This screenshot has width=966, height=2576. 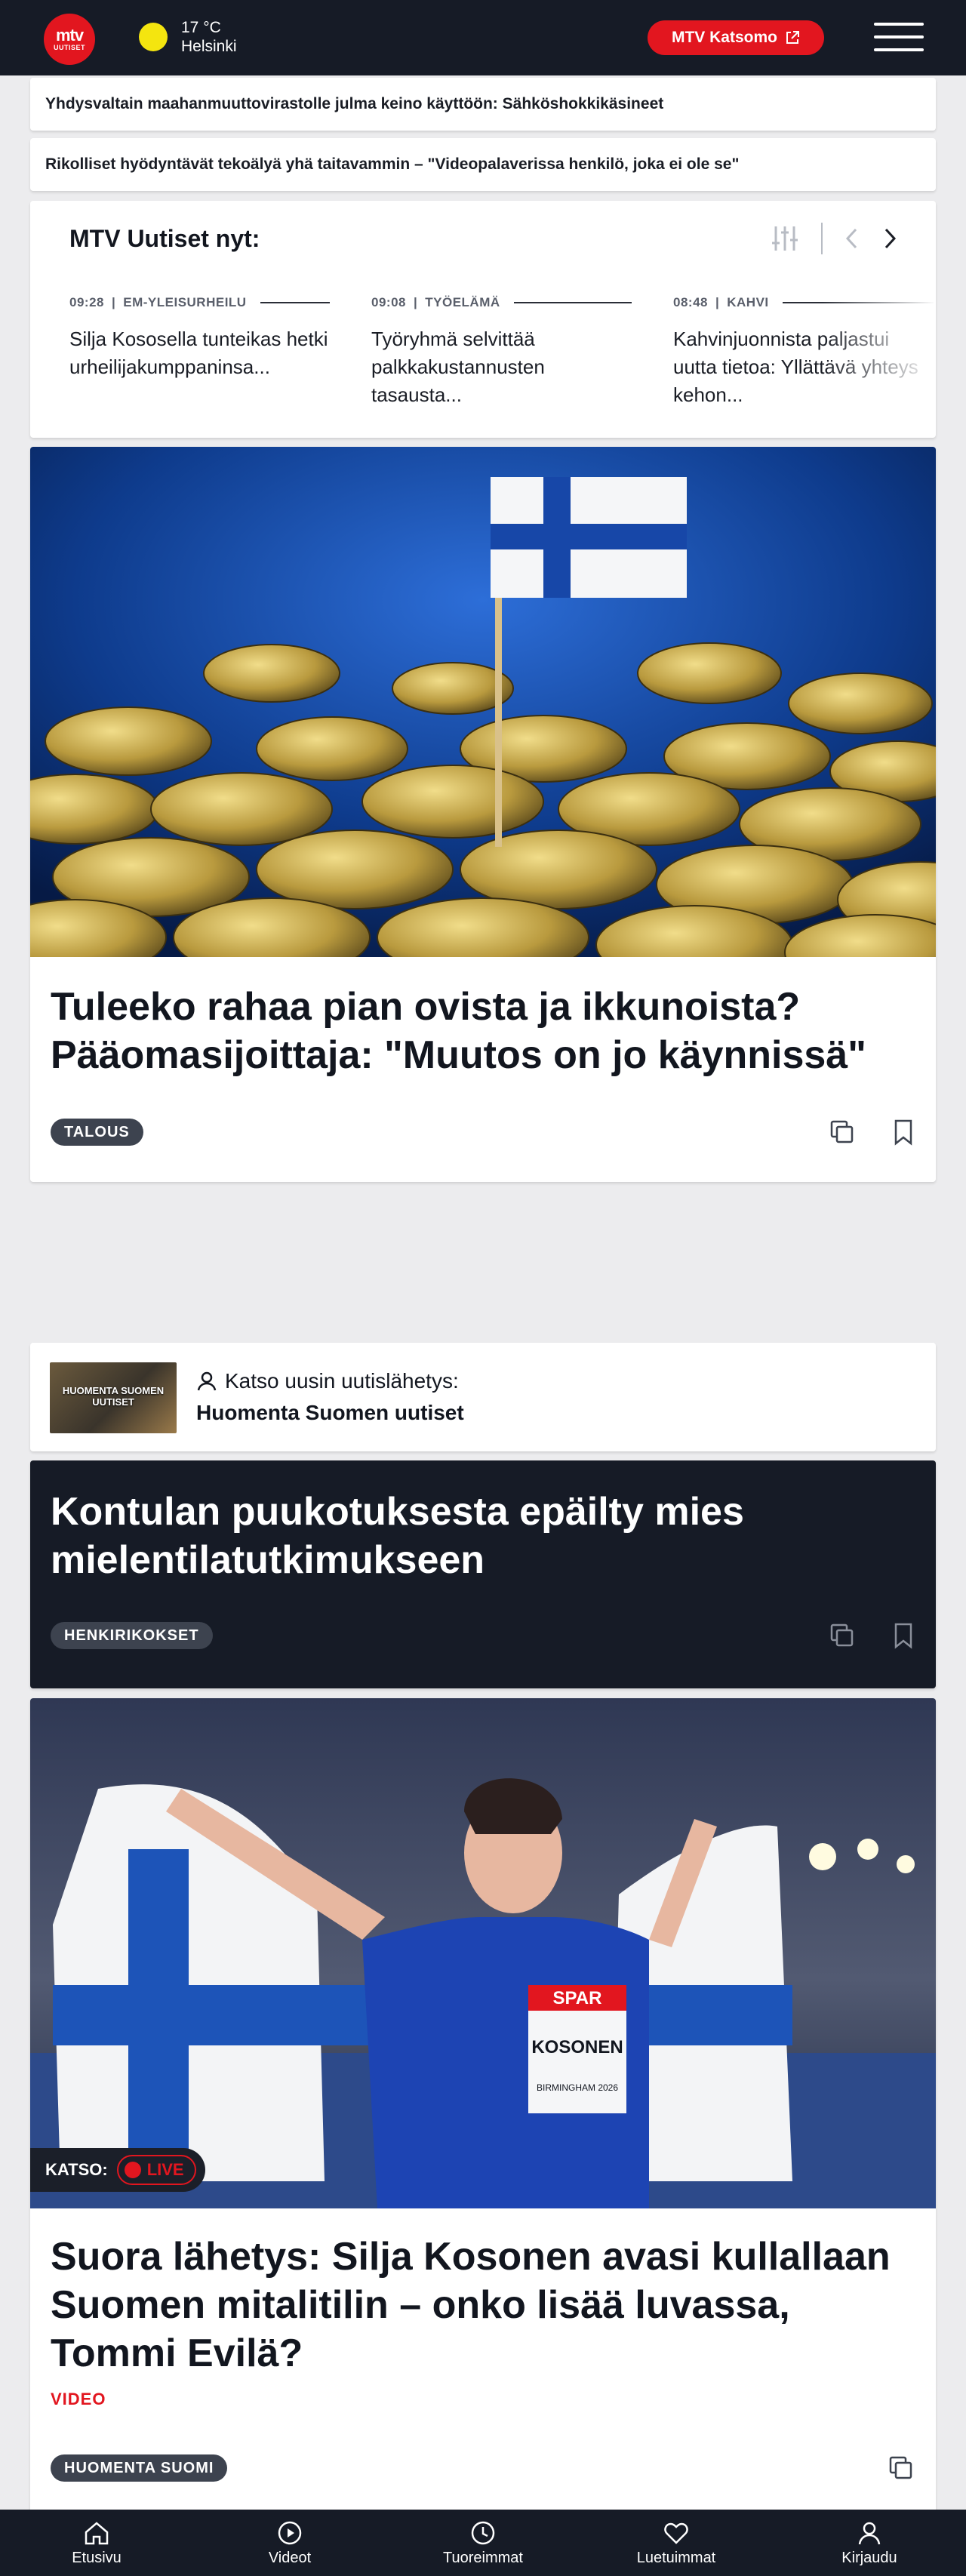 What do you see at coordinates (330, 1412) in the screenshot?
I see `broadcast-show-name: Huomenta Suomen uutiset` at bounding box center [330, 1412].